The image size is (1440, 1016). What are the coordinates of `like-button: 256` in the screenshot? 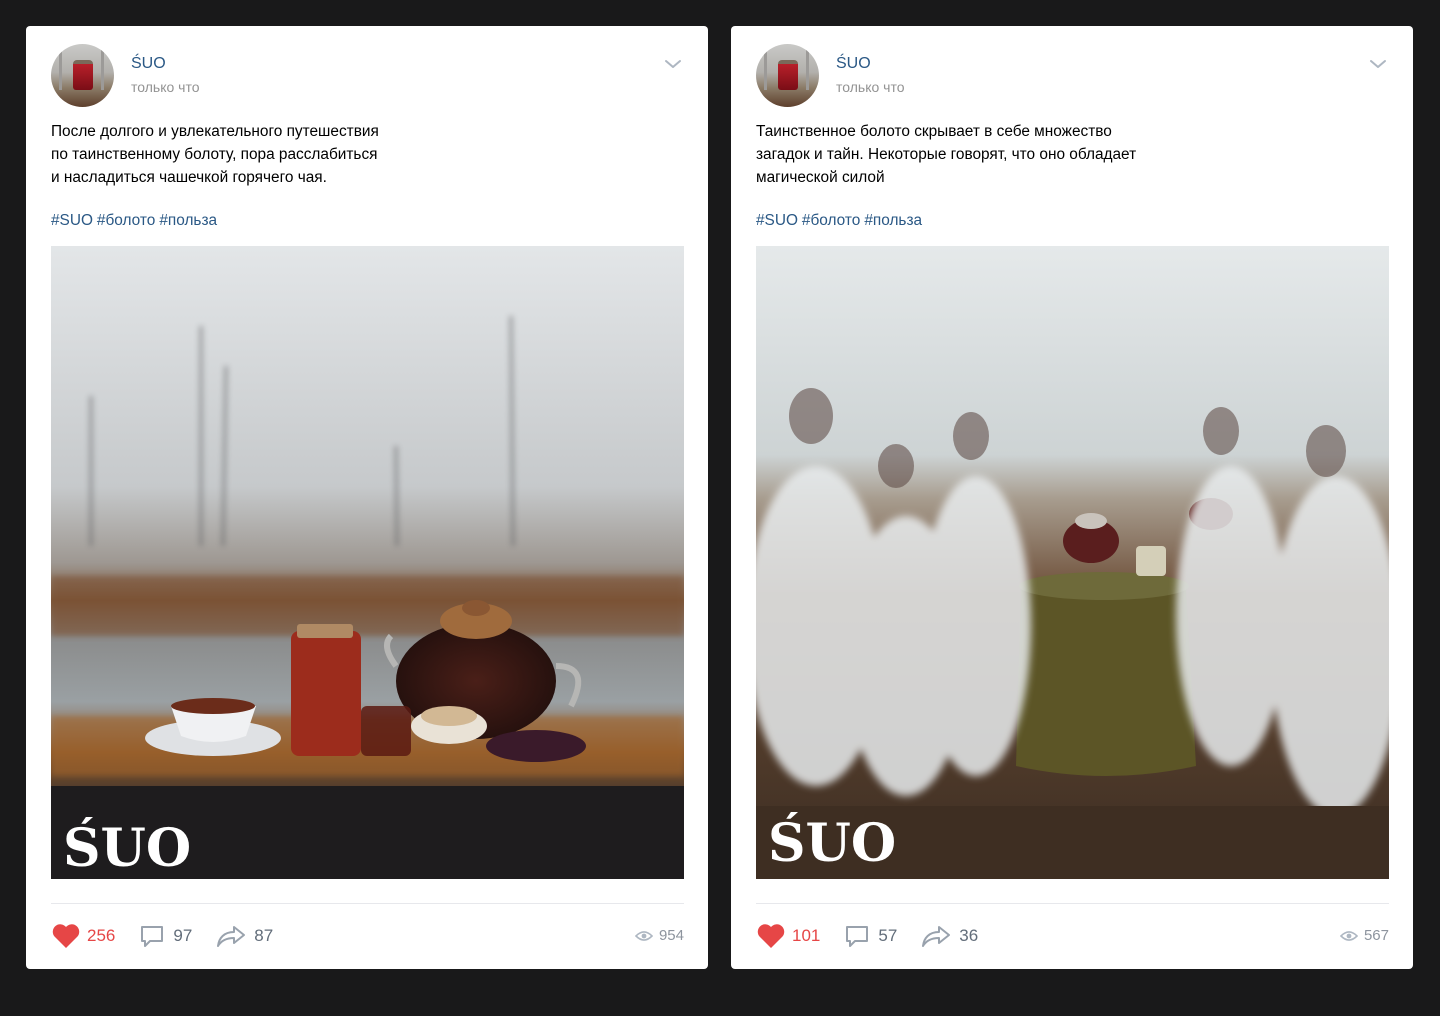 It's located at (83, 936).